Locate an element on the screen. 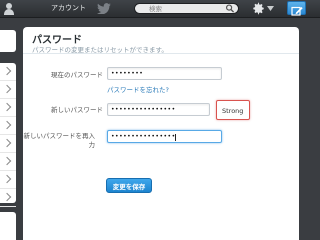 This screenshot has width=320, height=240. settings-menu is located at coordinates (263, 8).